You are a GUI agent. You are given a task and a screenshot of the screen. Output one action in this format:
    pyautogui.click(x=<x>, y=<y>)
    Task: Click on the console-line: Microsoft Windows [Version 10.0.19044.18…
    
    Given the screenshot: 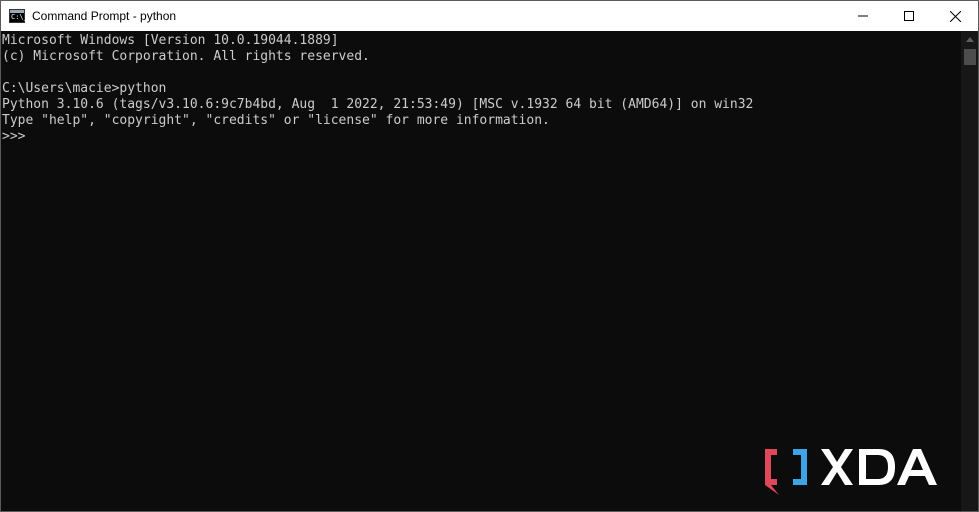 What is the action you would take?
    pyautogui.click(x=170, y=40)
    